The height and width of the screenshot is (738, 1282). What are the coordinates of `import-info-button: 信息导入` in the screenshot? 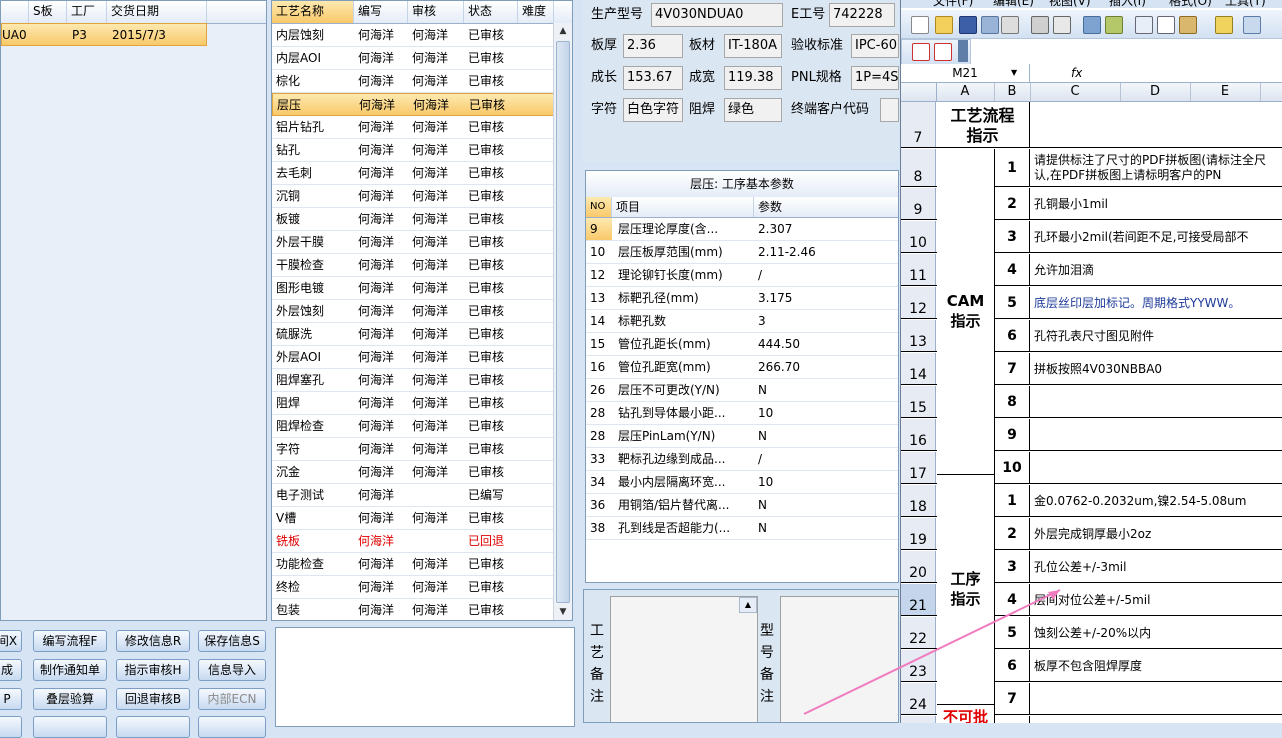 It's located at (232, 670).